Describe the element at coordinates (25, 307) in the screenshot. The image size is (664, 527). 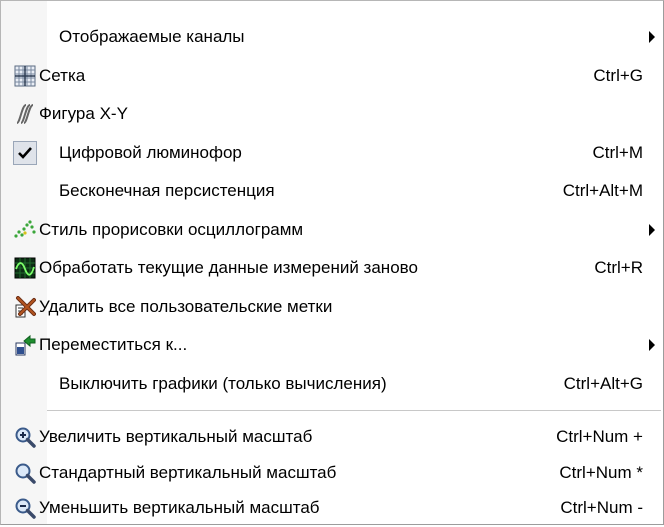
I see `delete-markers-icon` at that location.